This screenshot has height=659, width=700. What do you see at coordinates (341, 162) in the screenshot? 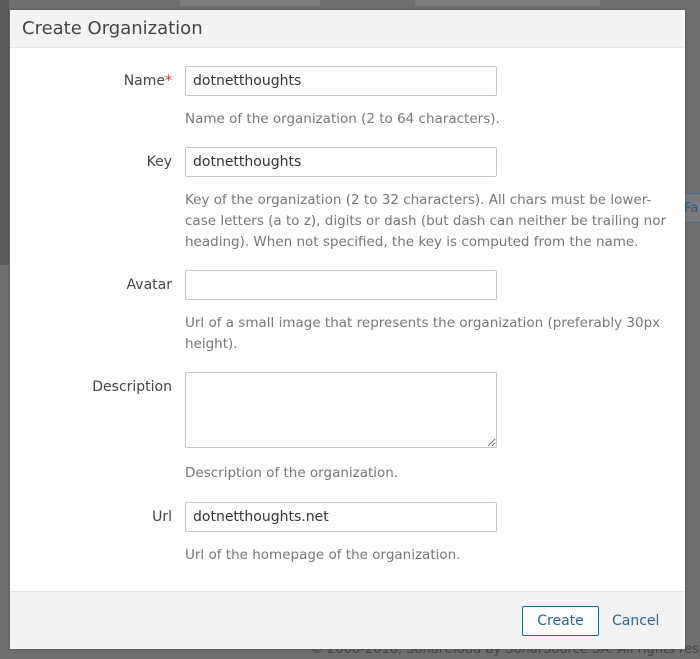
I see `key-input` at bounding box center [341, 162].